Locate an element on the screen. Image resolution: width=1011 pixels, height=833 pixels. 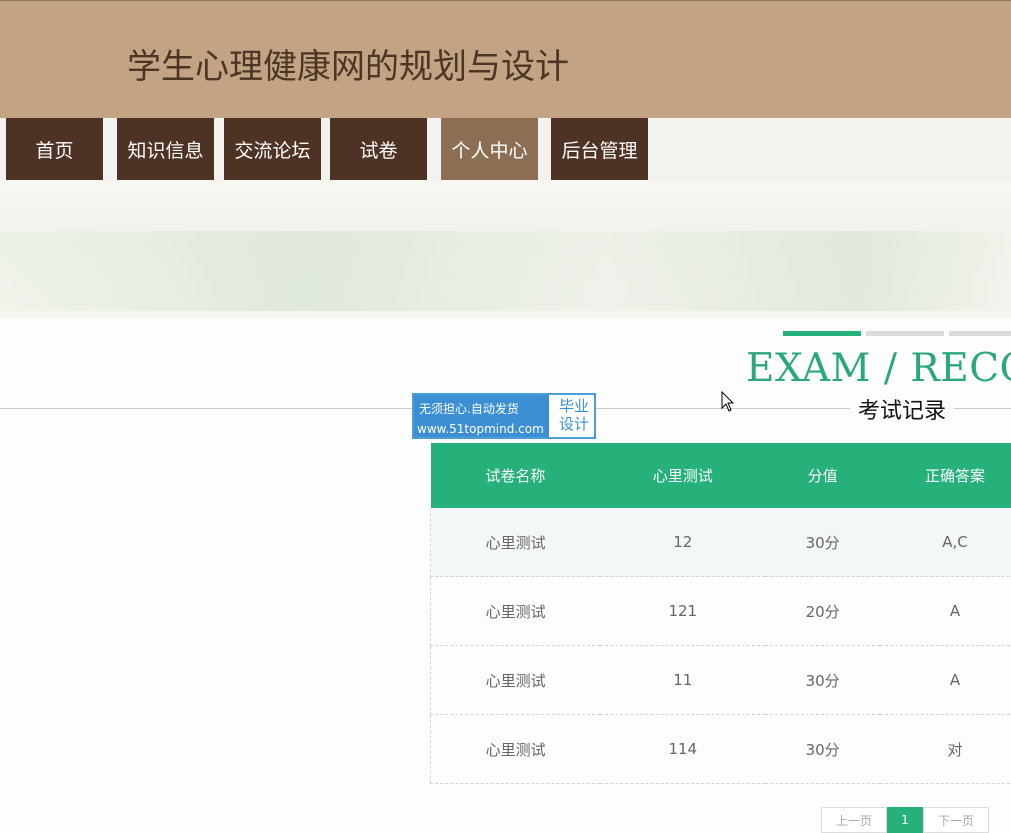
nav-item-forum: 交流论坛 is located at coordinates (272, 149).